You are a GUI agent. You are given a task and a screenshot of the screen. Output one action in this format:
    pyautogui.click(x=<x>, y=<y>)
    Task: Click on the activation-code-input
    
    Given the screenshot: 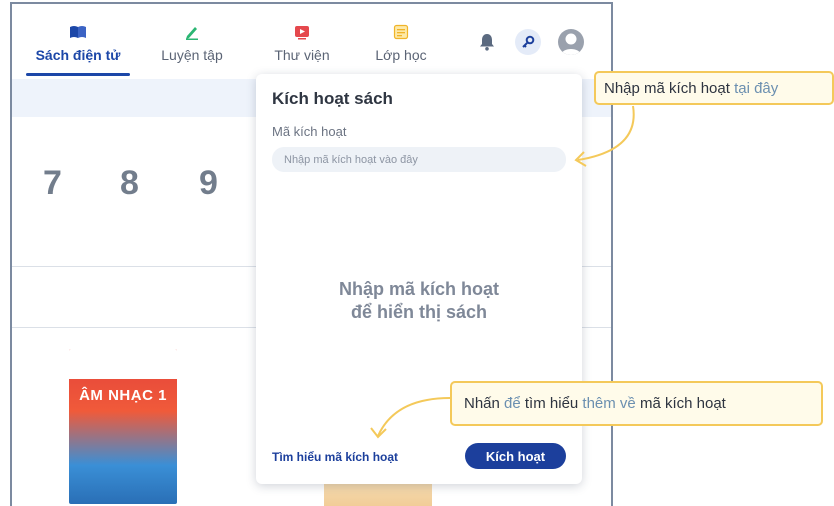 What is the action you would take?
    pyautogui.click(x=419, y=159)
    